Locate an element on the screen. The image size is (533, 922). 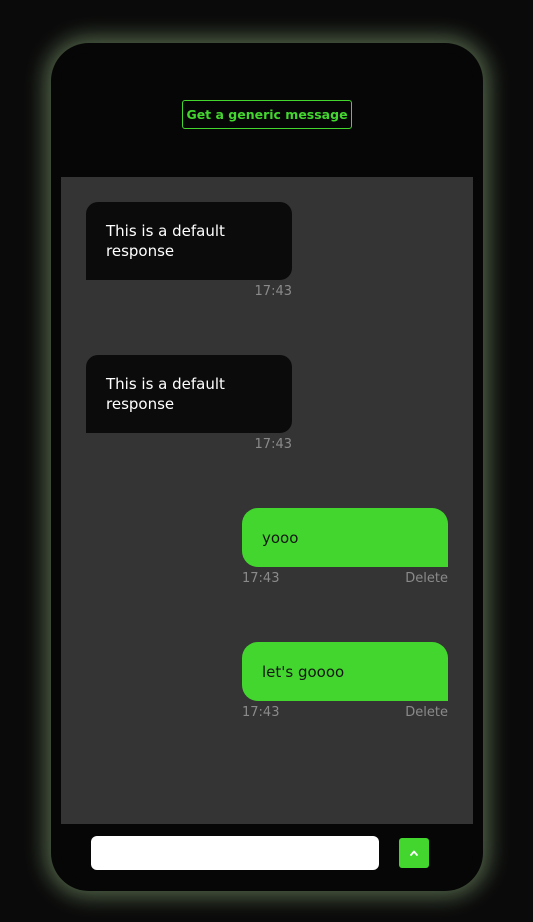
get-generic-message-button: Get a generic message is located at coordinates (267, 114).